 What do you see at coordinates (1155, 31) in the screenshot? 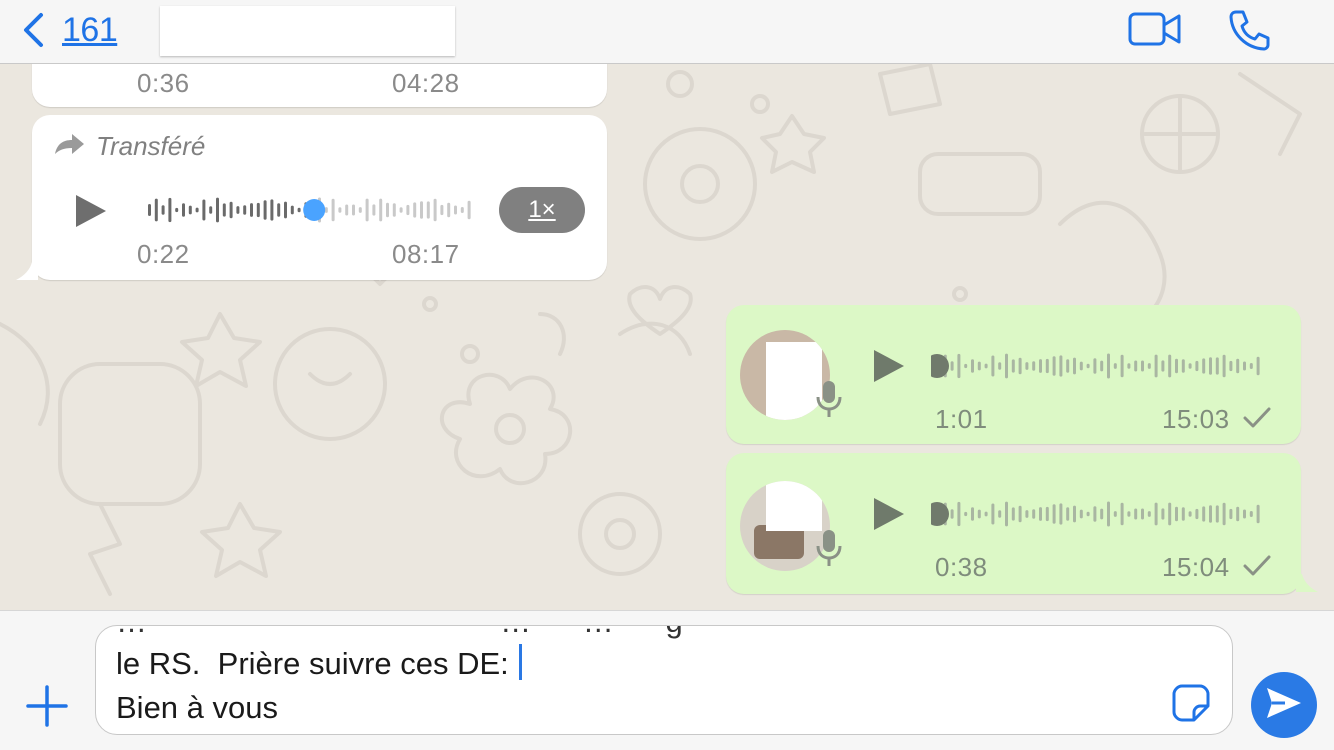
I see `video-call-button` at bounding box center [1155, 31].